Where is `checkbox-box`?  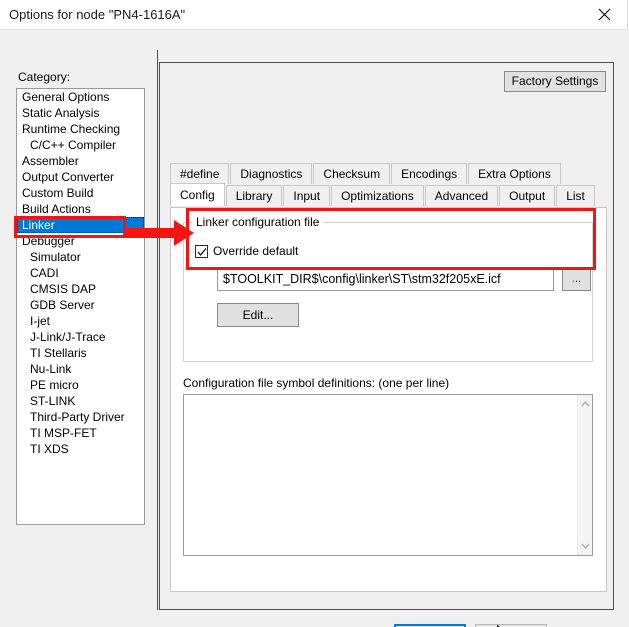 checkbox-box is located at coordinates (201, 251).